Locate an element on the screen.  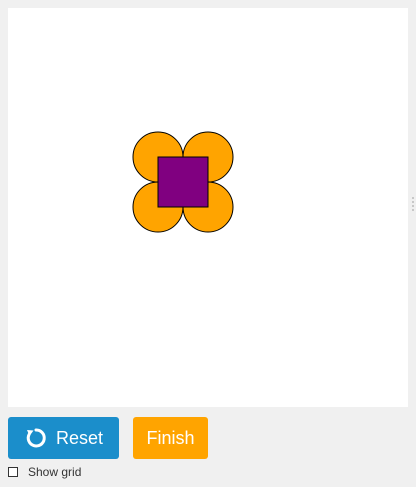
show-grid-option: Show grid is located at coordinates (44, 472).